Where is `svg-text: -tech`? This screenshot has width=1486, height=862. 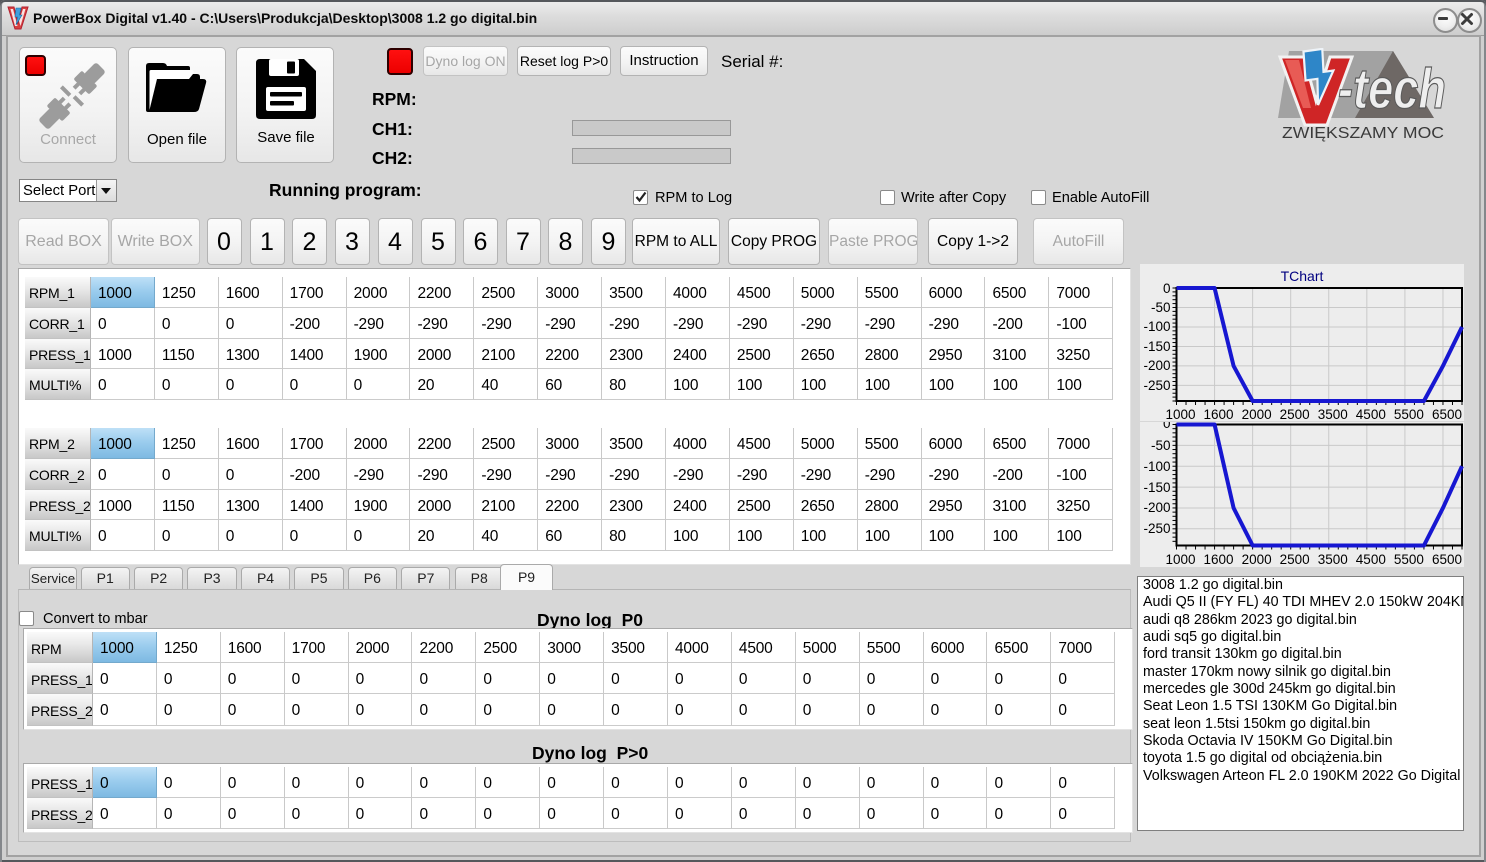
svg-text: -tech is located at coordinates (1392, 89).